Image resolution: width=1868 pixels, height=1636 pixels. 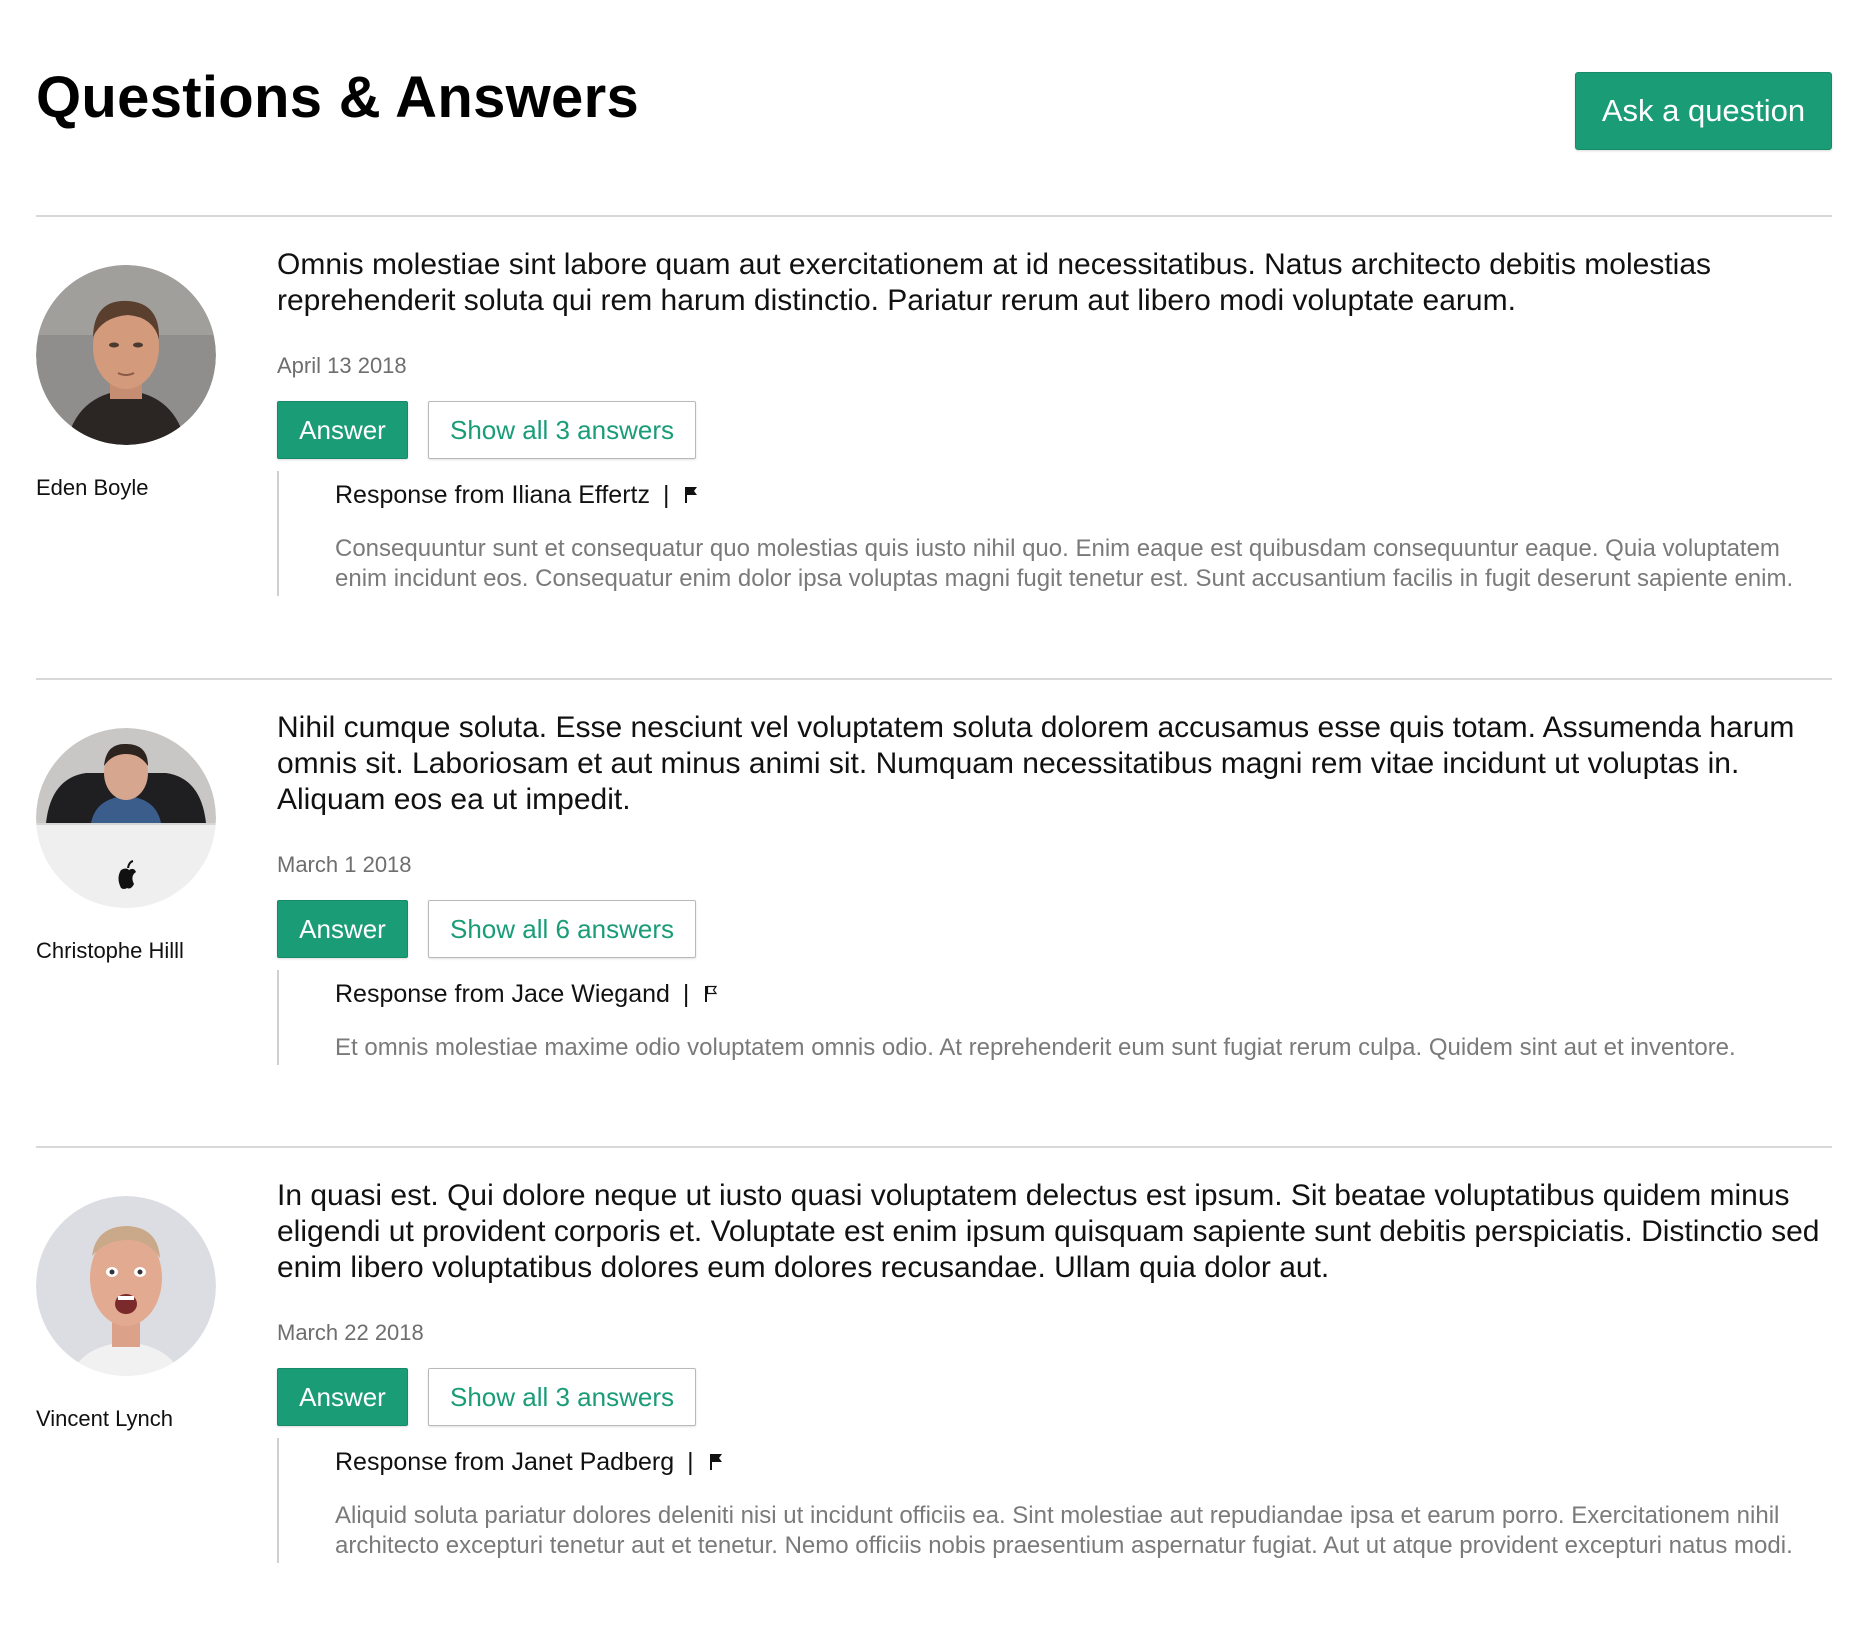 I want to click on response-header: Response from Janet Padberg |, so click(x=1068, y=1462).